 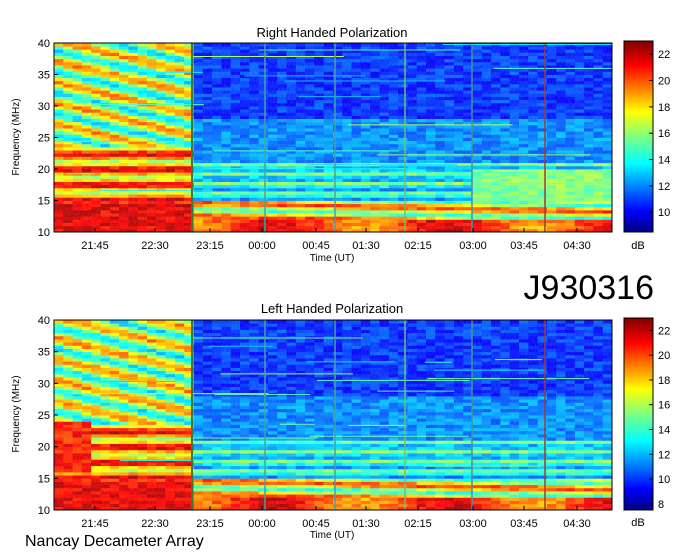 What do you see at coordinates (332, 535) in the screenshot?
I see `x-axis-label-left: Time (UT)` at bounding box center [332, 535].